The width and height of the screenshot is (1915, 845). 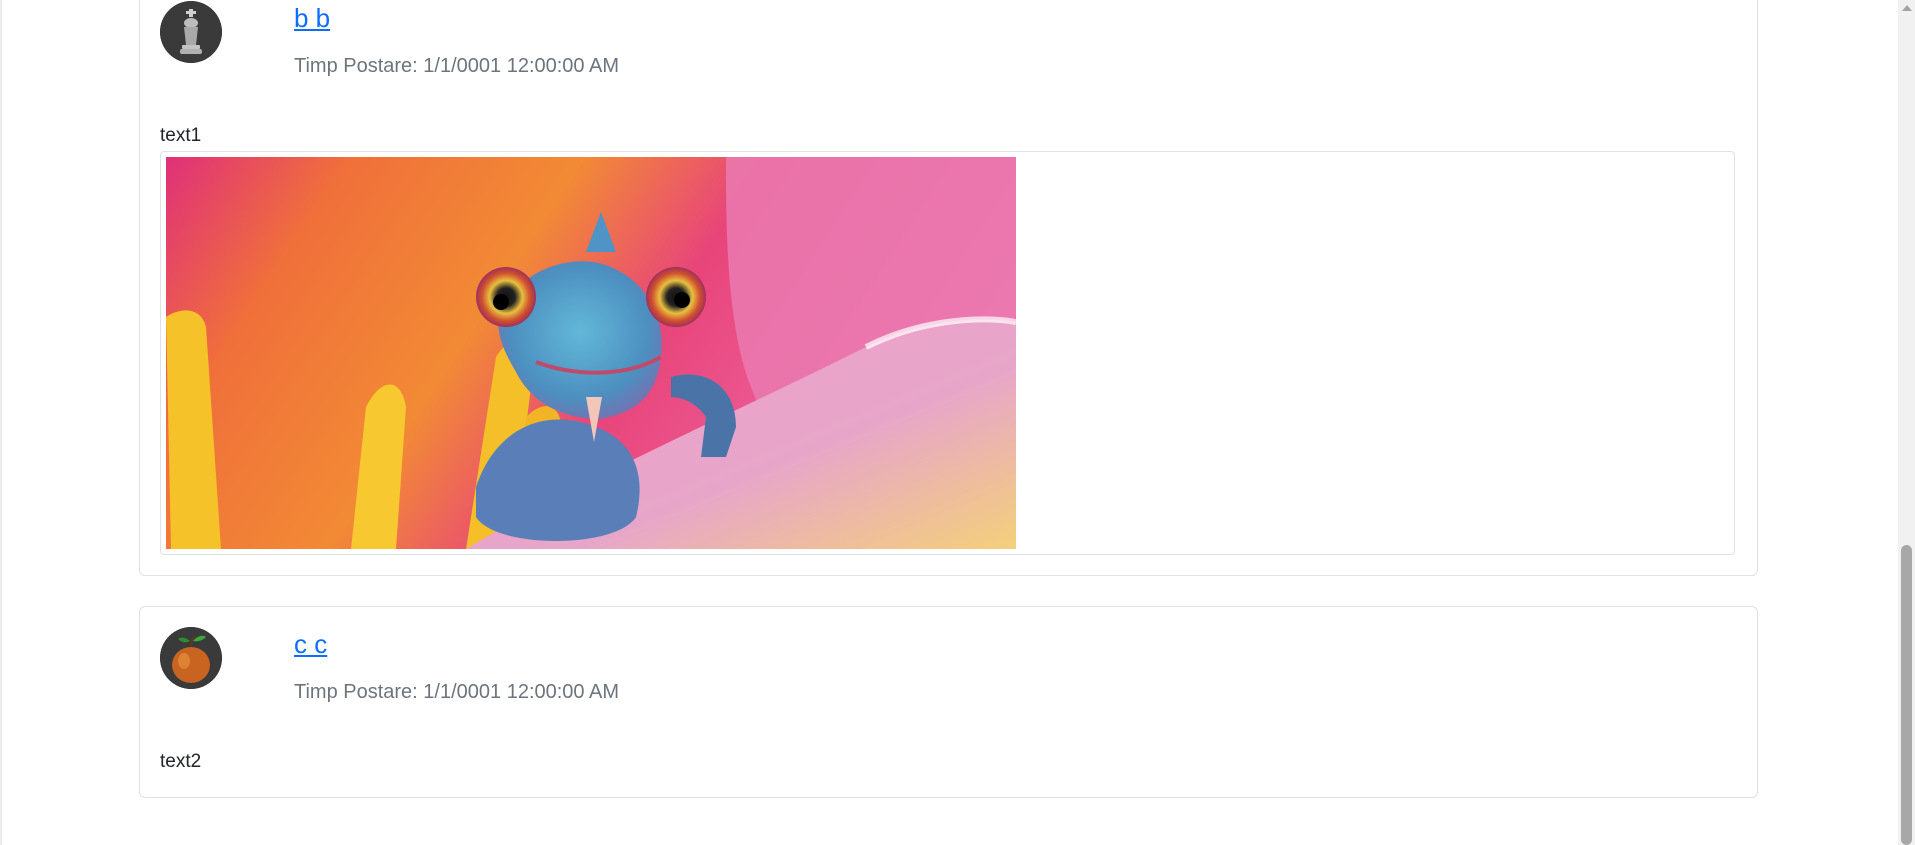 I want to click on scroll-up-arrow-icon, so click(x=1907, y=8).